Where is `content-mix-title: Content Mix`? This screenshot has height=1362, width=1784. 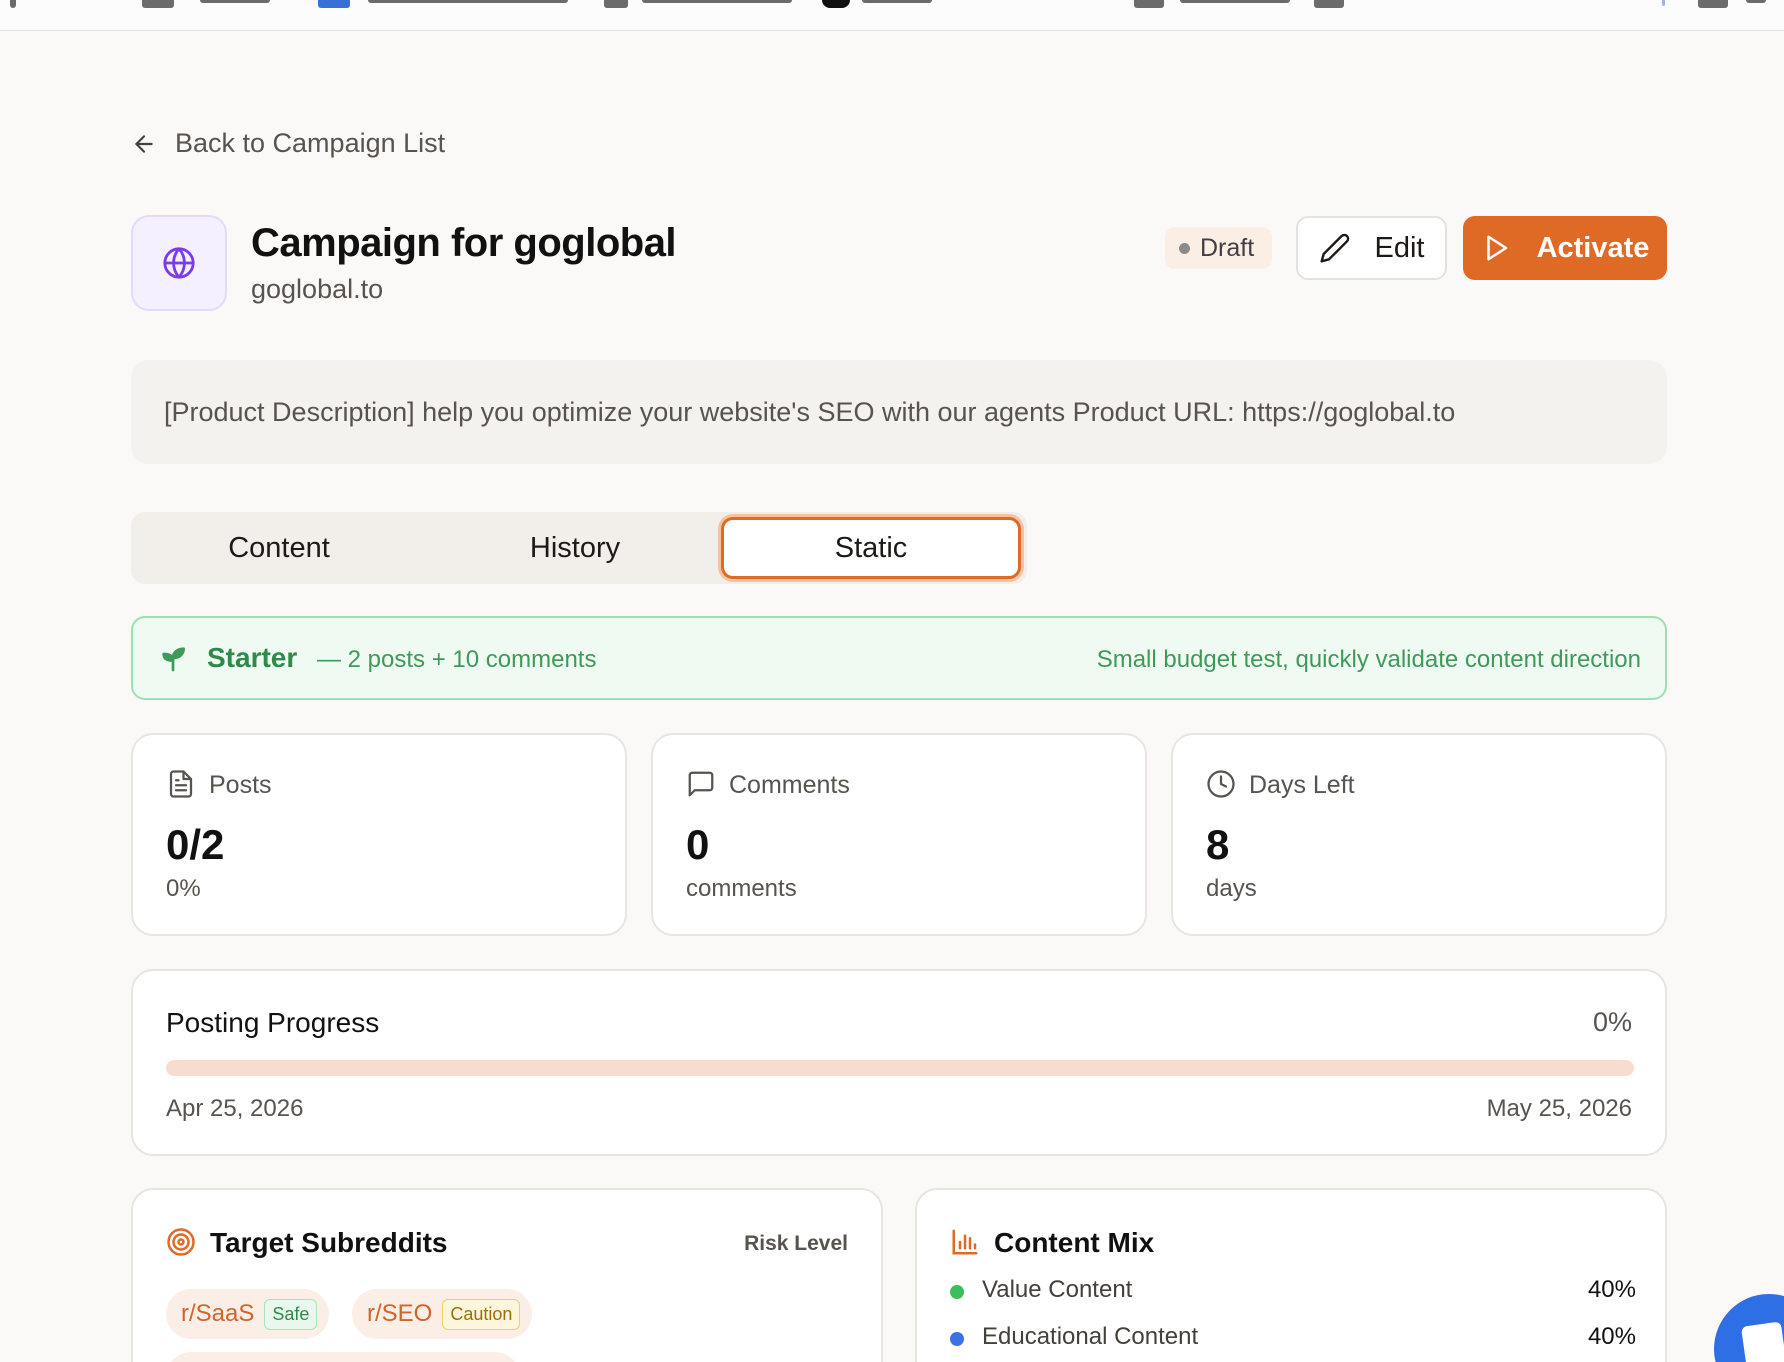 content-mix-title: Content Mix is located at coordinates (1074, 1242).